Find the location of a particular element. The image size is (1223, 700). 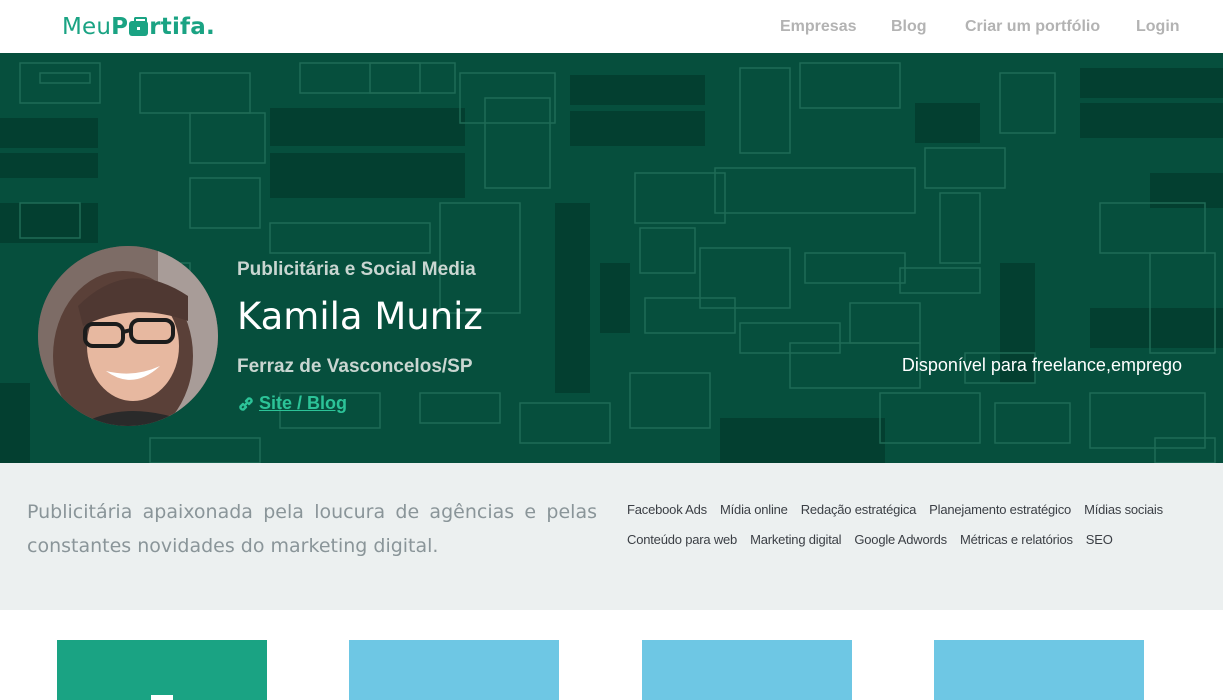

image-icon is located at coordinates (162, 697).